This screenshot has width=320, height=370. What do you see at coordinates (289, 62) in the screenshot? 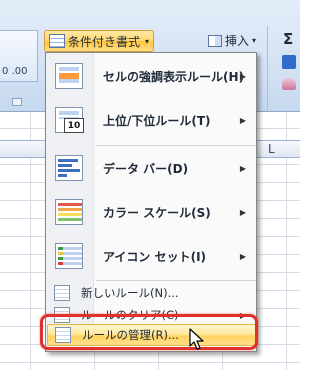
I see `fill-icon` at bounding box center [289, 62].